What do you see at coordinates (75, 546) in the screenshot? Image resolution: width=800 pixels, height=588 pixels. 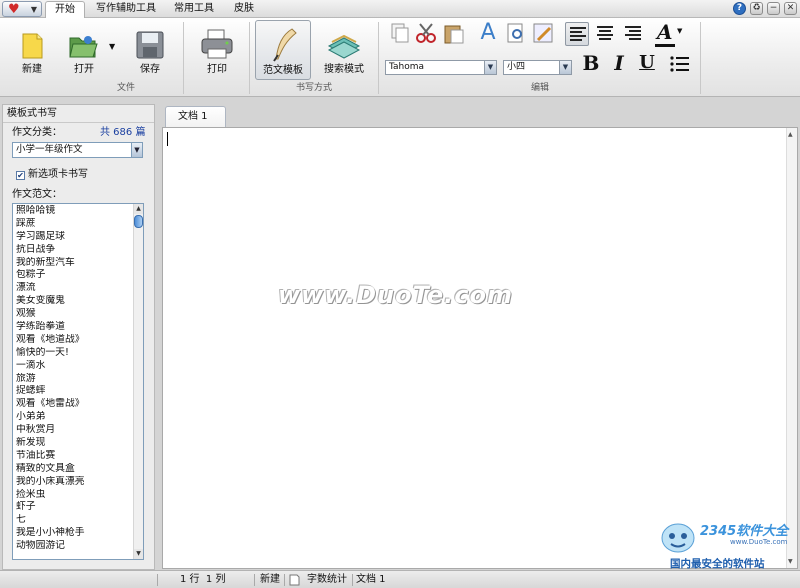 I see `list-item: 动物园游记` at bounding box center [75, 546].